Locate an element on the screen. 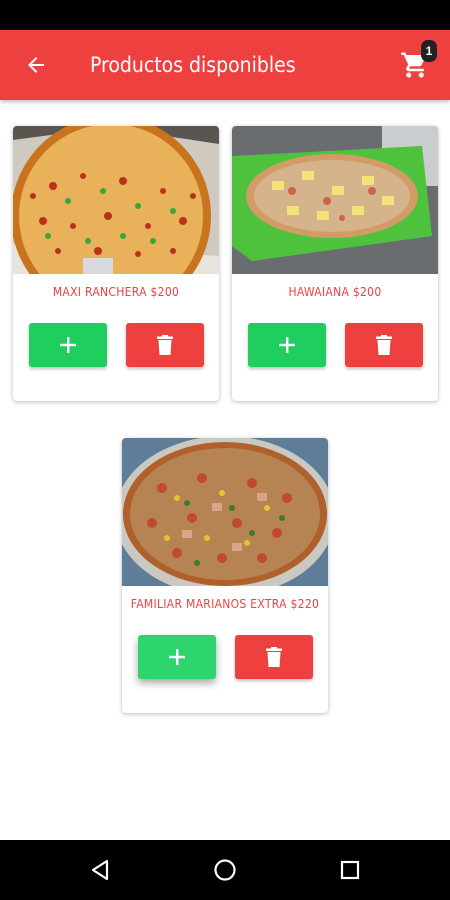 The image size is (450, 900). product-card: HAWAIANA $200 is located at coordinates (335, 263).